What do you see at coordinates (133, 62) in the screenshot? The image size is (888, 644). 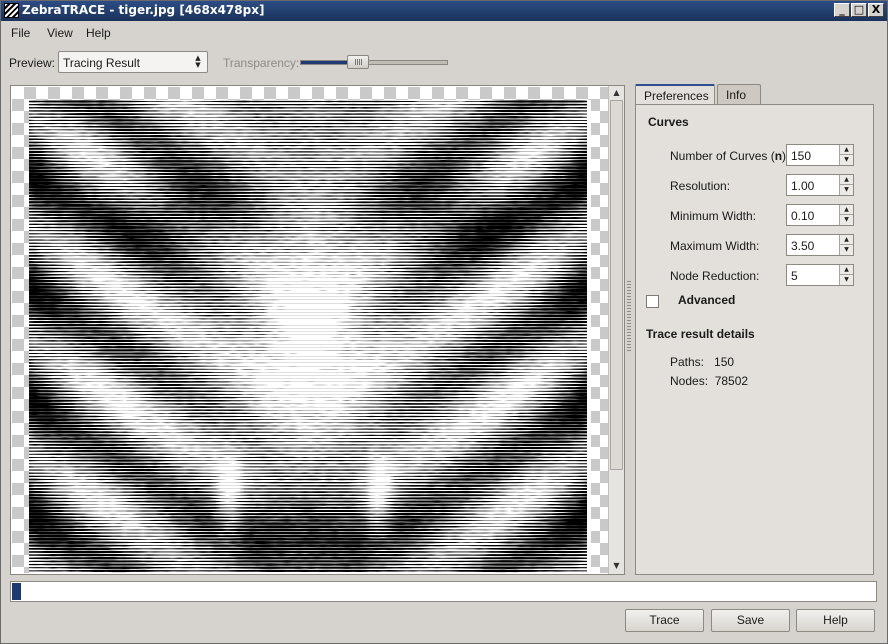 I see `preview-select: Tracing Result ▲ ▼` at bounding box center [133, 62].